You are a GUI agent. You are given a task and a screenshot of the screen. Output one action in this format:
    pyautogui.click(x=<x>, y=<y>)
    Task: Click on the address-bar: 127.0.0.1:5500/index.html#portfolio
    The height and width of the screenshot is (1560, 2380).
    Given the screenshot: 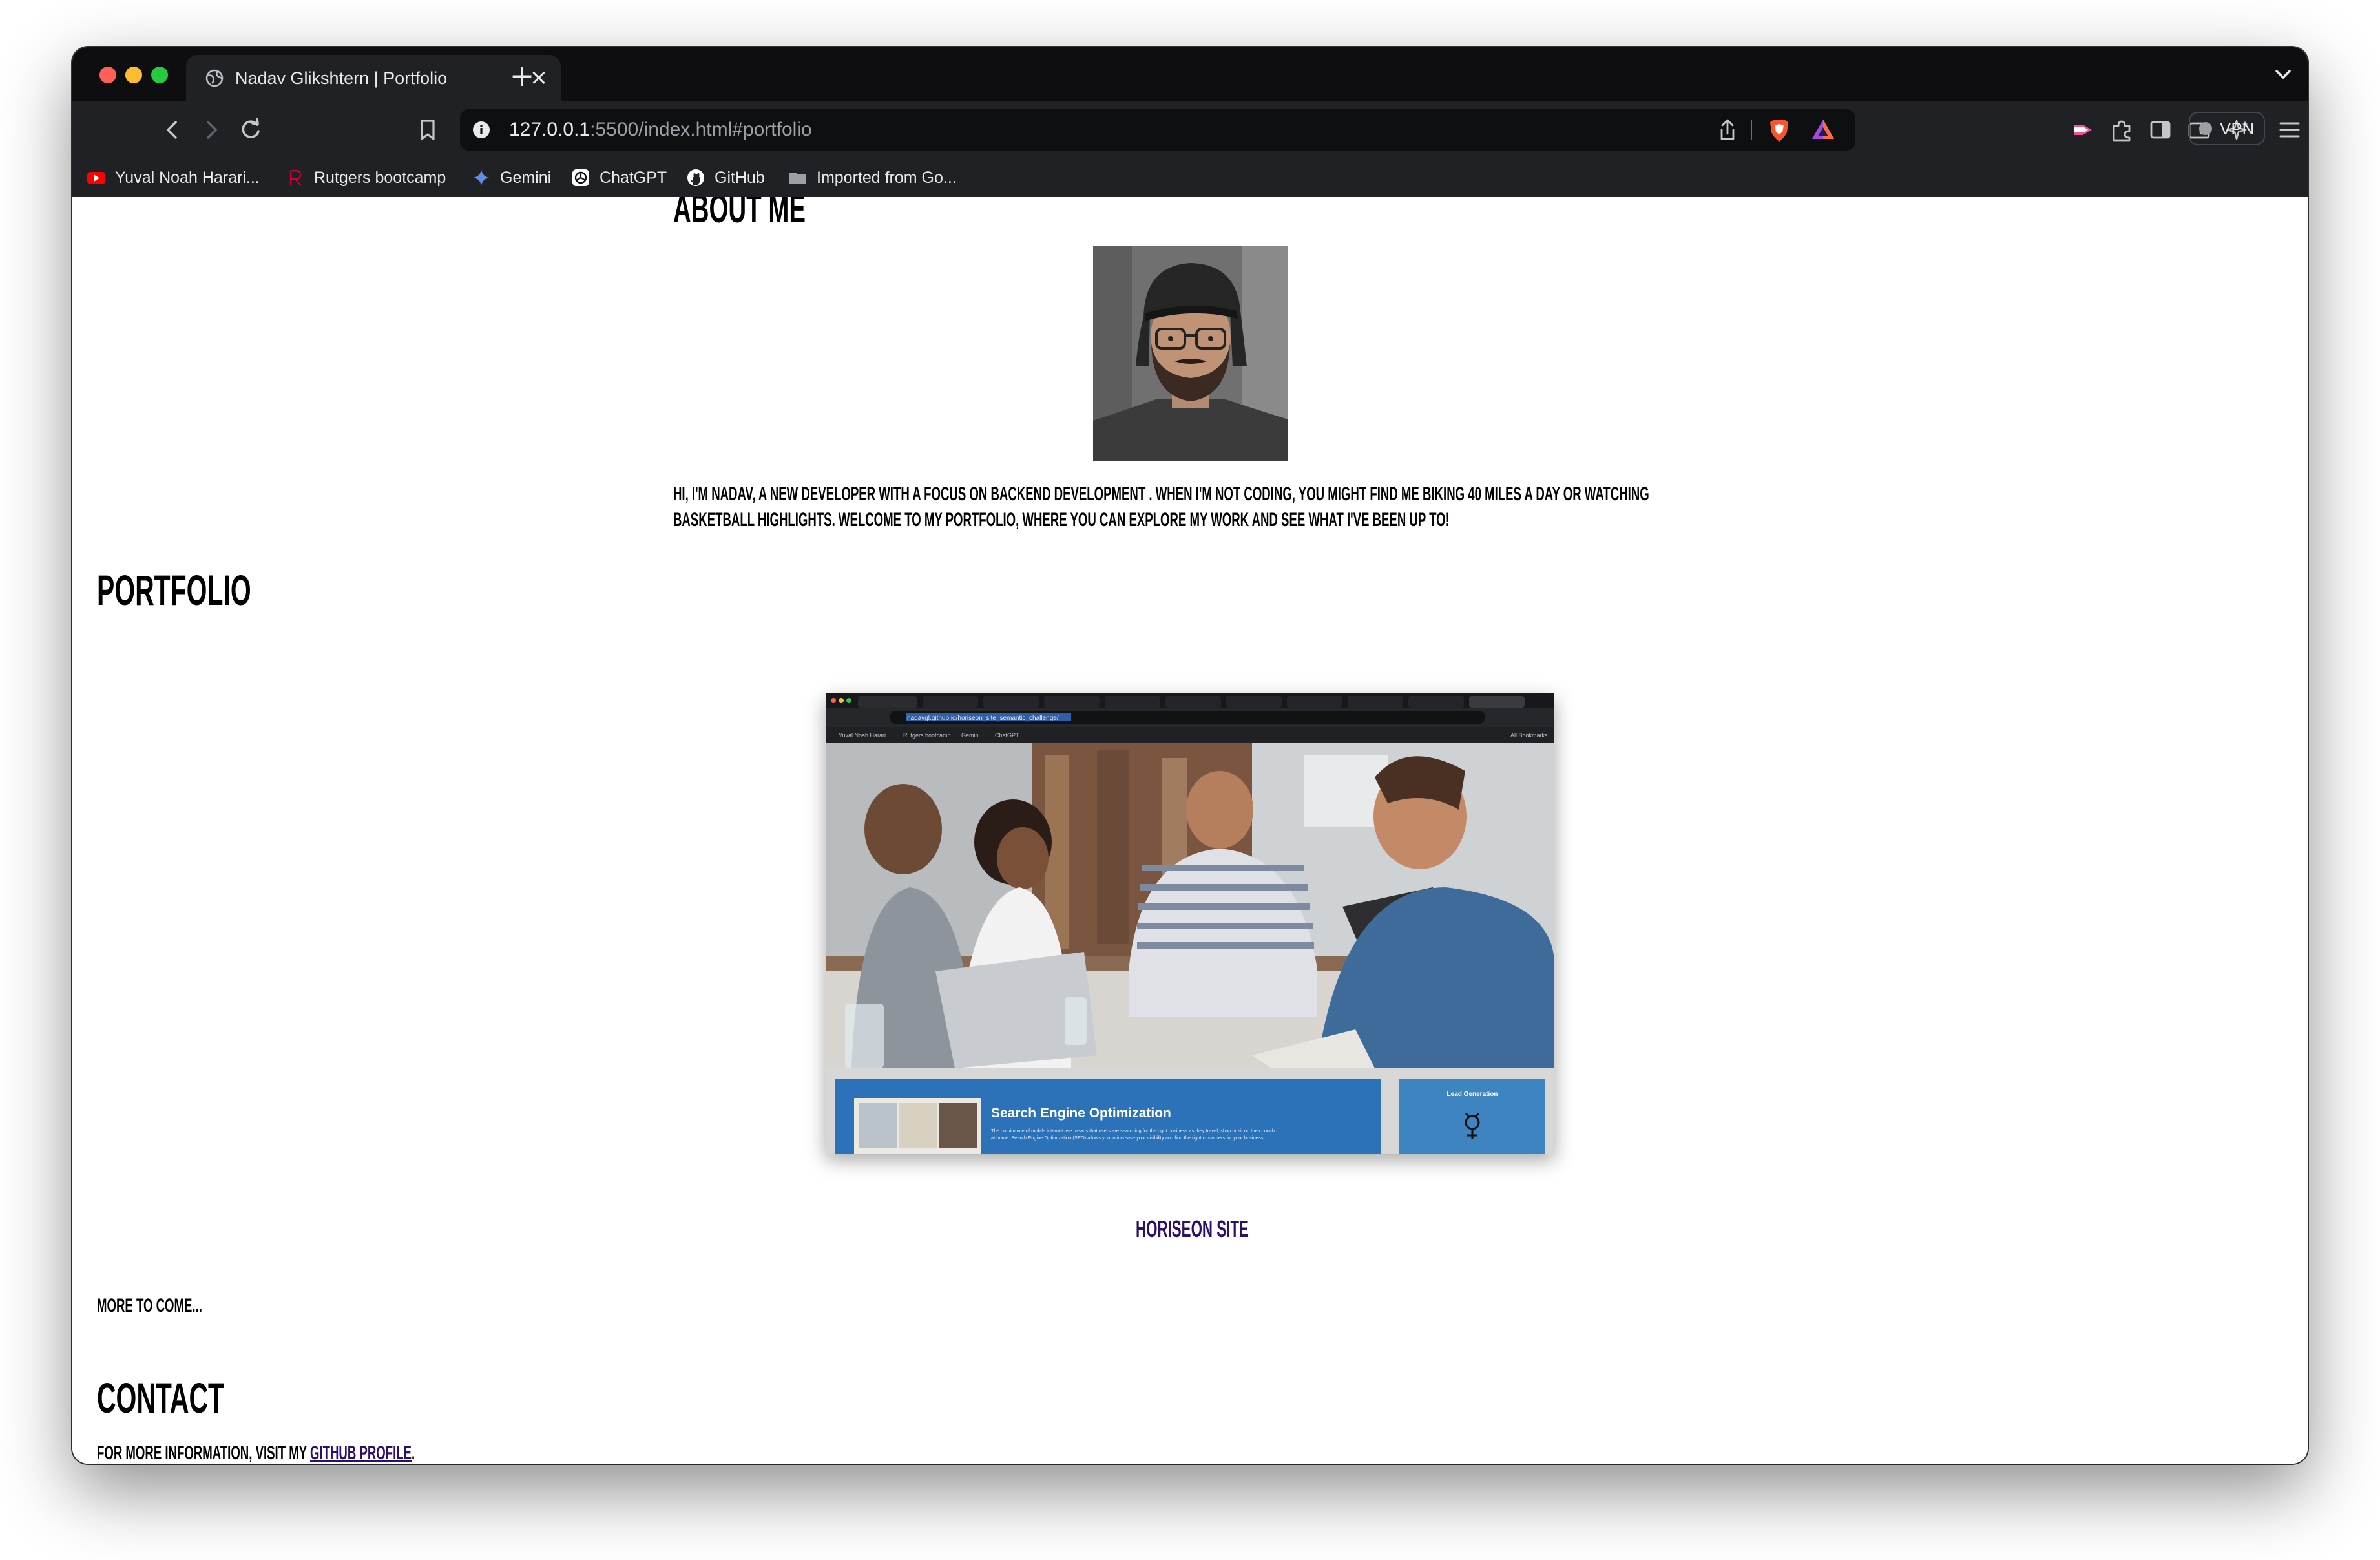 What is the action you would take?
    pyautogui.click(x=1157, y=130)
    